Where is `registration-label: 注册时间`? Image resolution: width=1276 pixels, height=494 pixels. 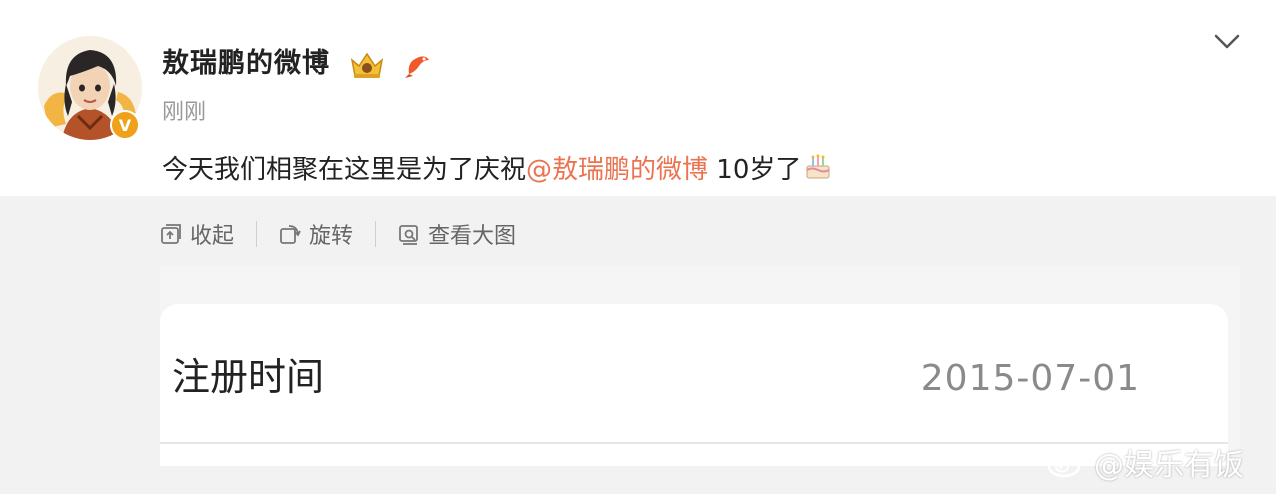
registration-label: 注册时间 is located at coordinates (248, 377).